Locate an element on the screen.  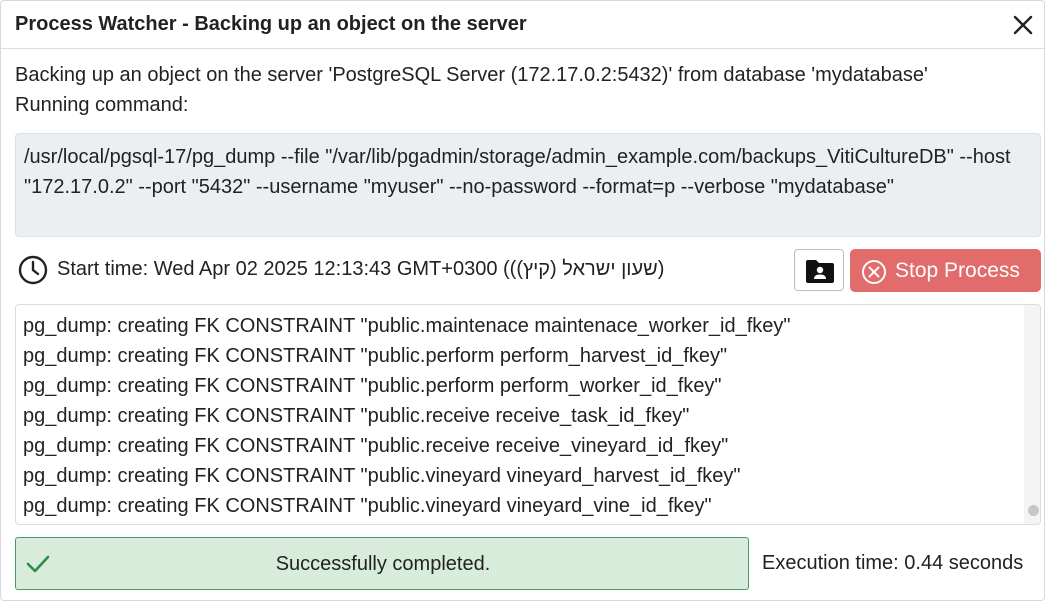
clock-icon is located at coordinates (33, 270).